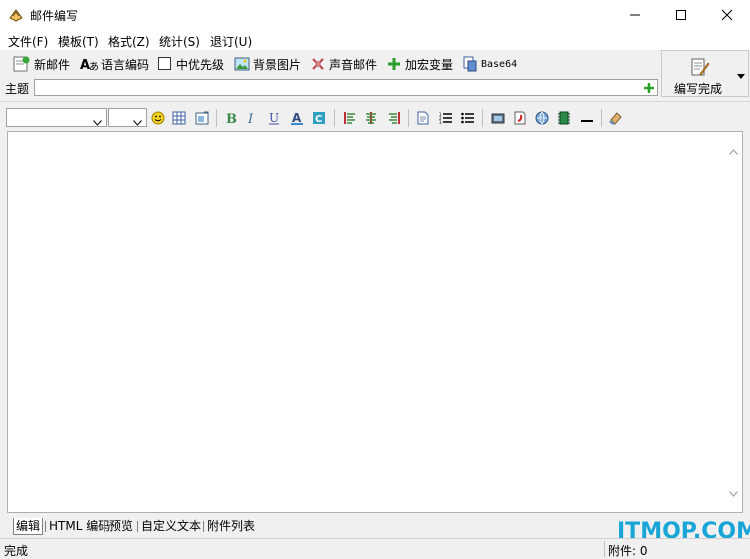 This screenshot has width=750, height=559. What do you see at coordinates (78, 41) in the screenshot?
I see `menu-template: 模板(T)` at bounding box center [78, 41].